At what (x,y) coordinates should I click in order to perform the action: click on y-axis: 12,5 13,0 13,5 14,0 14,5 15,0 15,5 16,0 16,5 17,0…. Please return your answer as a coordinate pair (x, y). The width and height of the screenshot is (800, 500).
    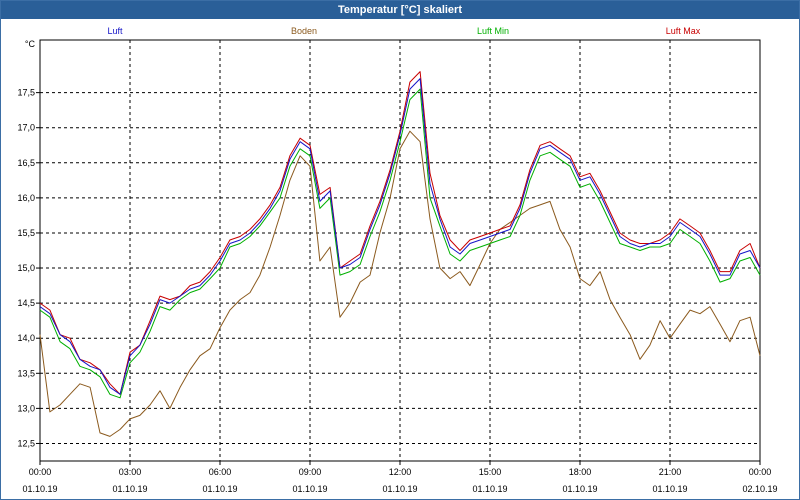
    Looking at the image, I should click on (28, 243).